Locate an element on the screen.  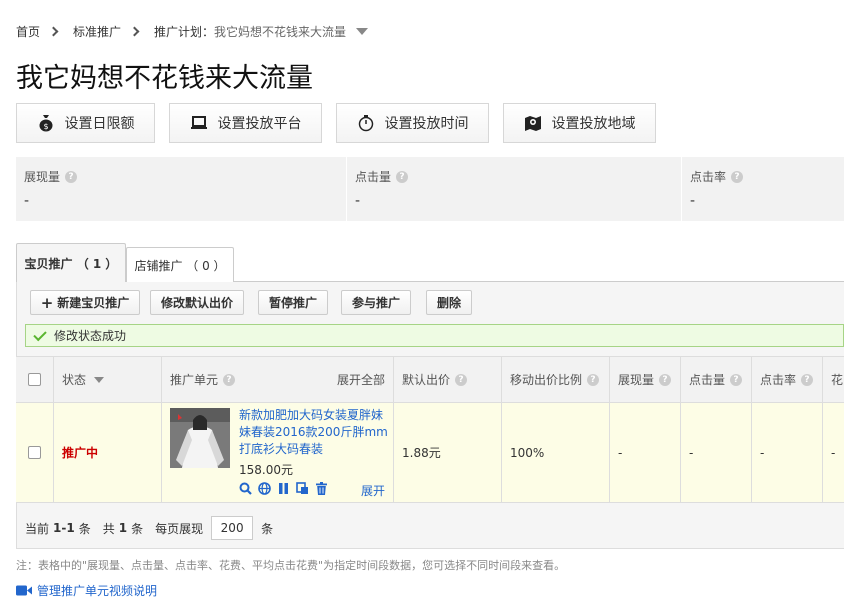
row-impressions: - is located at coordinates (645, 452).